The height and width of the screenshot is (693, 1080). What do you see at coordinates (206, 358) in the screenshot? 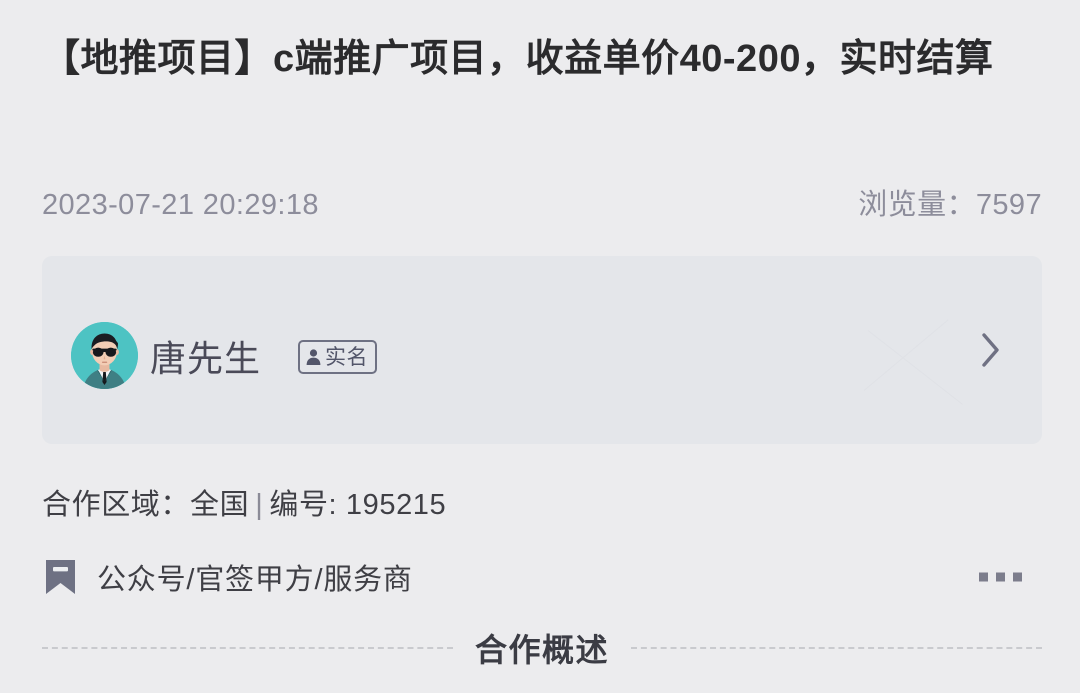
I see `publisher-name: 唐先生` at bounding box center [206, 358].